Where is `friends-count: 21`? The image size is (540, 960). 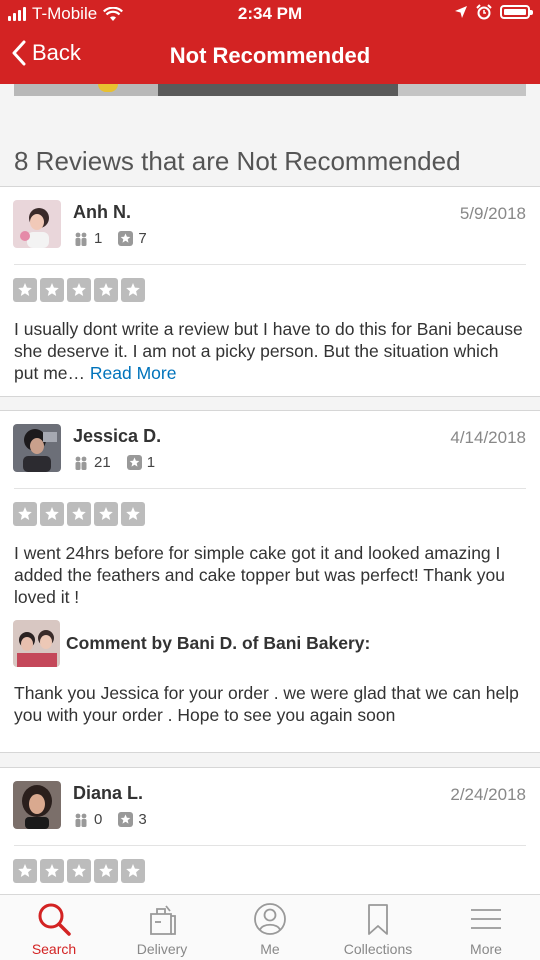 friends-count: 21 is located at coordinates (102, 462).